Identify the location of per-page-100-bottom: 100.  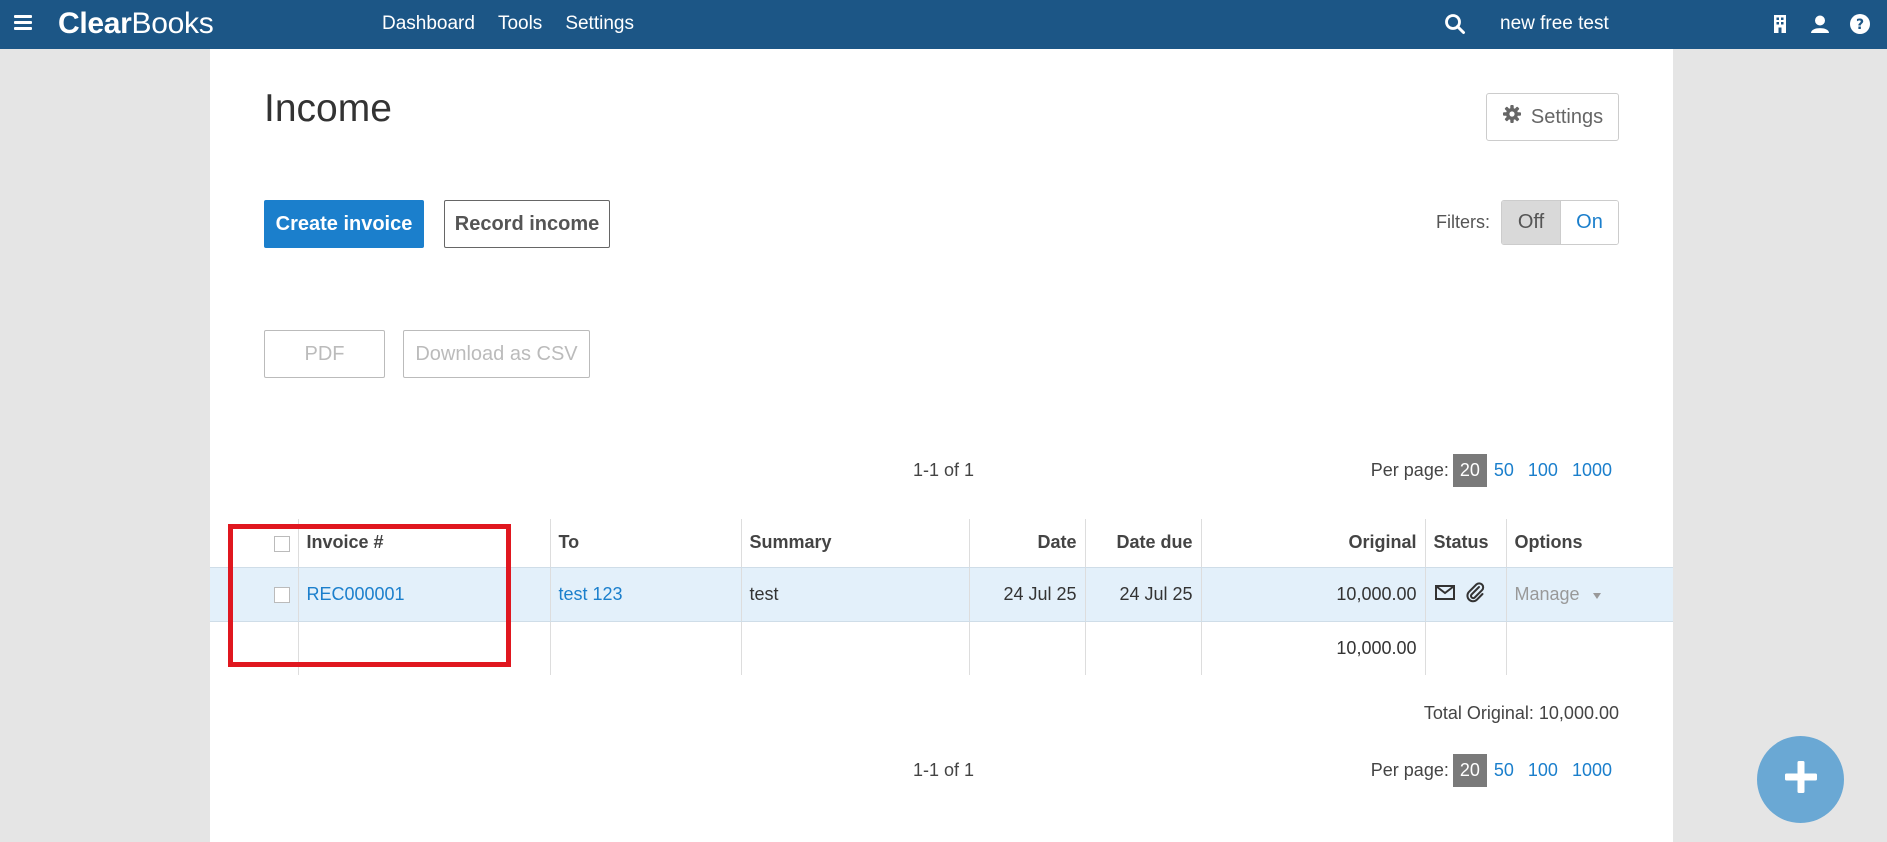
(1543, 770).